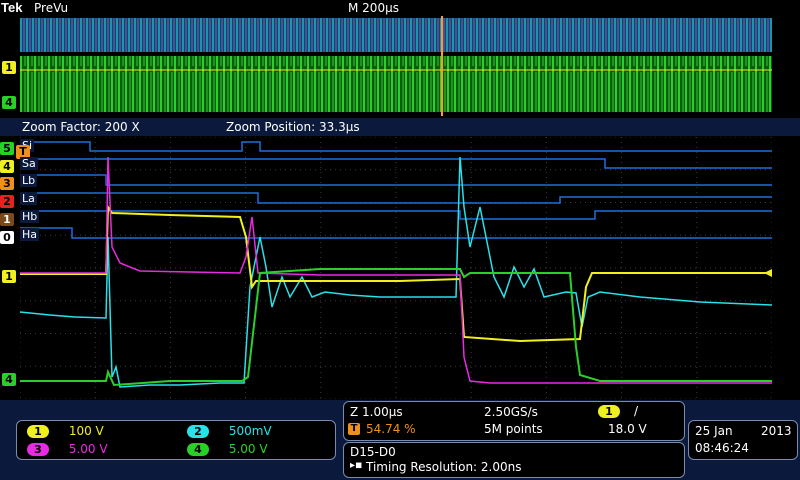 This screenshot has height=480, width=800. Describe the element at coordinates (7, 201) in the screenshot. I see `digital-num-2: 2` at that location.